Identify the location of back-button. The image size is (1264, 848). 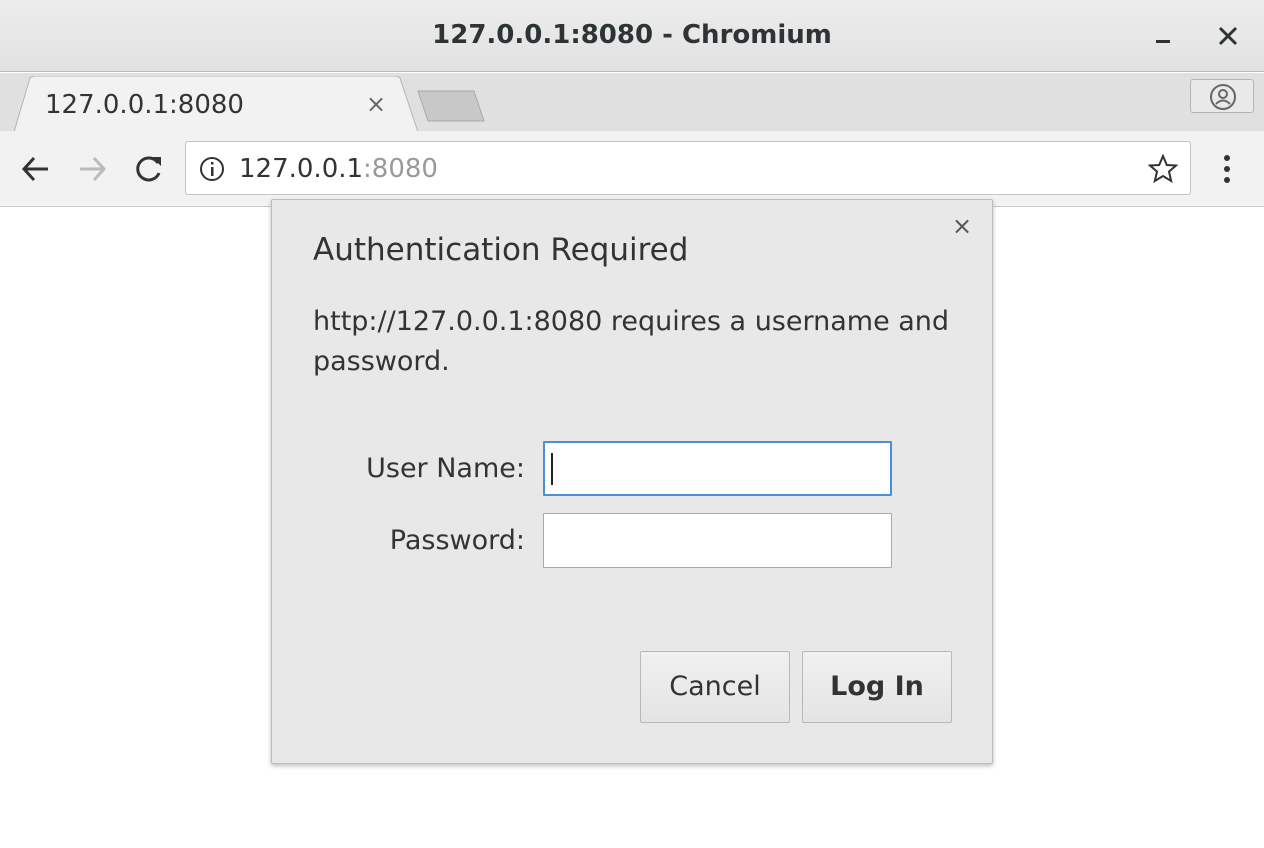
(36, 169).